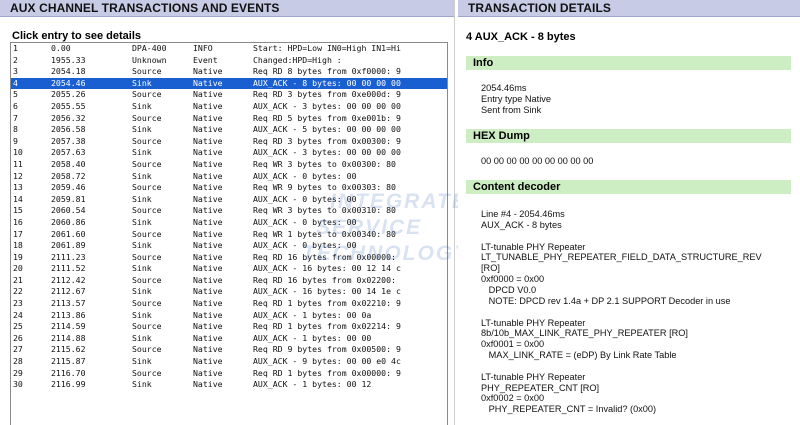  What do you see at coordinates (324, 256) in the screenshot?
I see `table-cell: Req RD 16 bytes from 0x00000:` at bounding box center [324, 256].